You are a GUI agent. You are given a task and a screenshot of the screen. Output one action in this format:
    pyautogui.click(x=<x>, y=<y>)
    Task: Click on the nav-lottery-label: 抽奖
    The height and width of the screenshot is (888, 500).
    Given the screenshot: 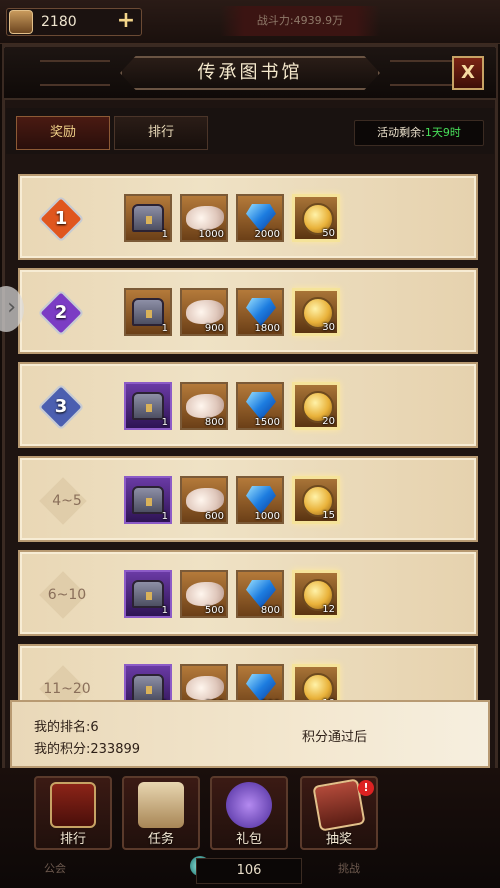 What is the action you would take?
    pyautogui.click(x=338, y=839)
    